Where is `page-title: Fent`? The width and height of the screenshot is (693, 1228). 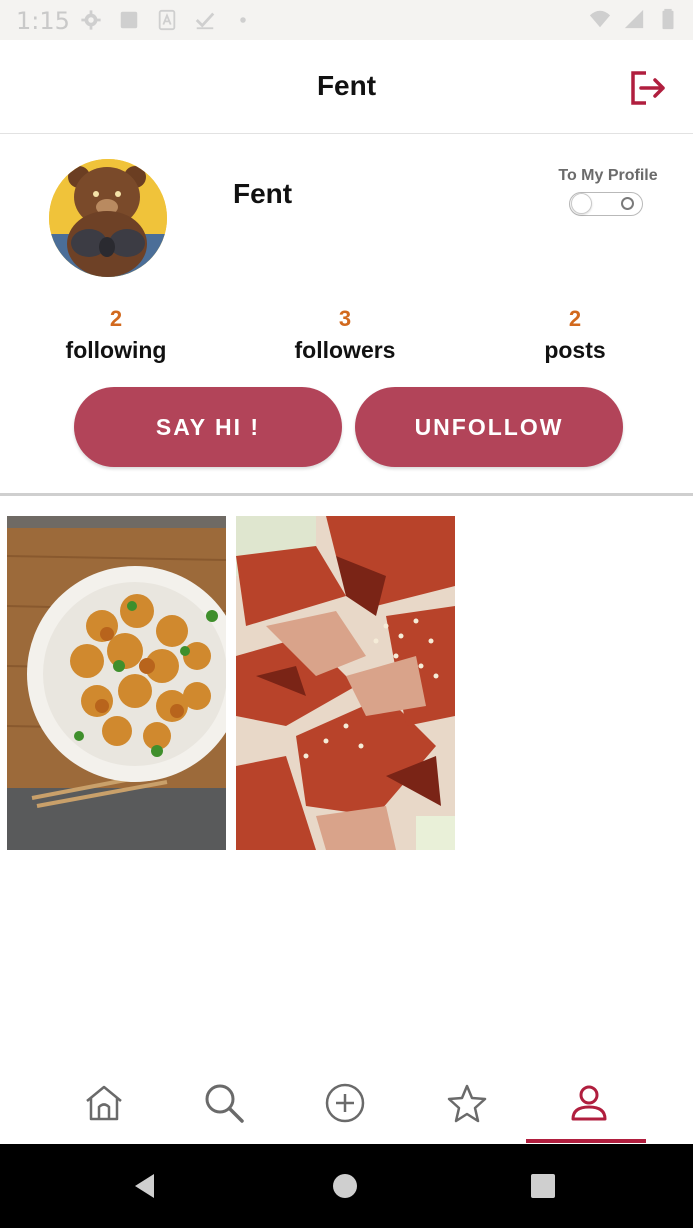
page-title: Fent is located at coordinates (346, 85).